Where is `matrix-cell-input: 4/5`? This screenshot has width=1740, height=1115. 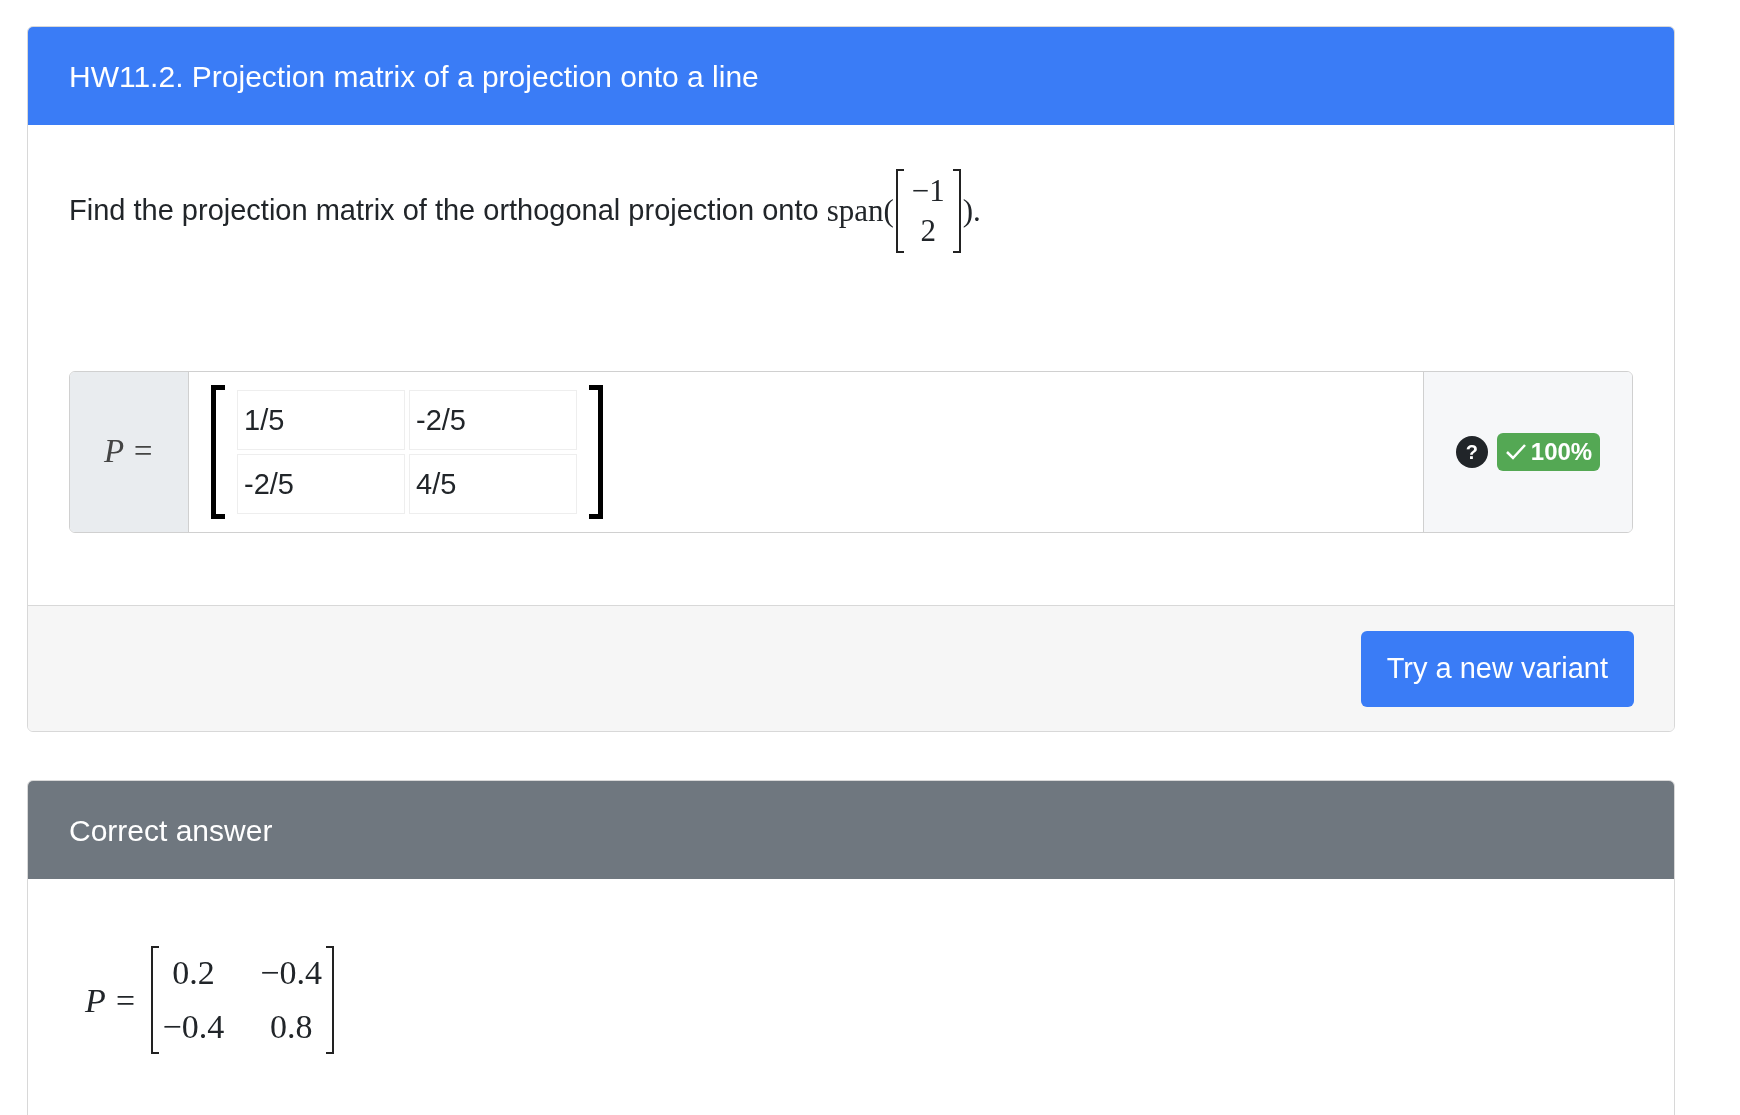
matrix-cell-input: 4/5 is located at coordinates (493, 484).